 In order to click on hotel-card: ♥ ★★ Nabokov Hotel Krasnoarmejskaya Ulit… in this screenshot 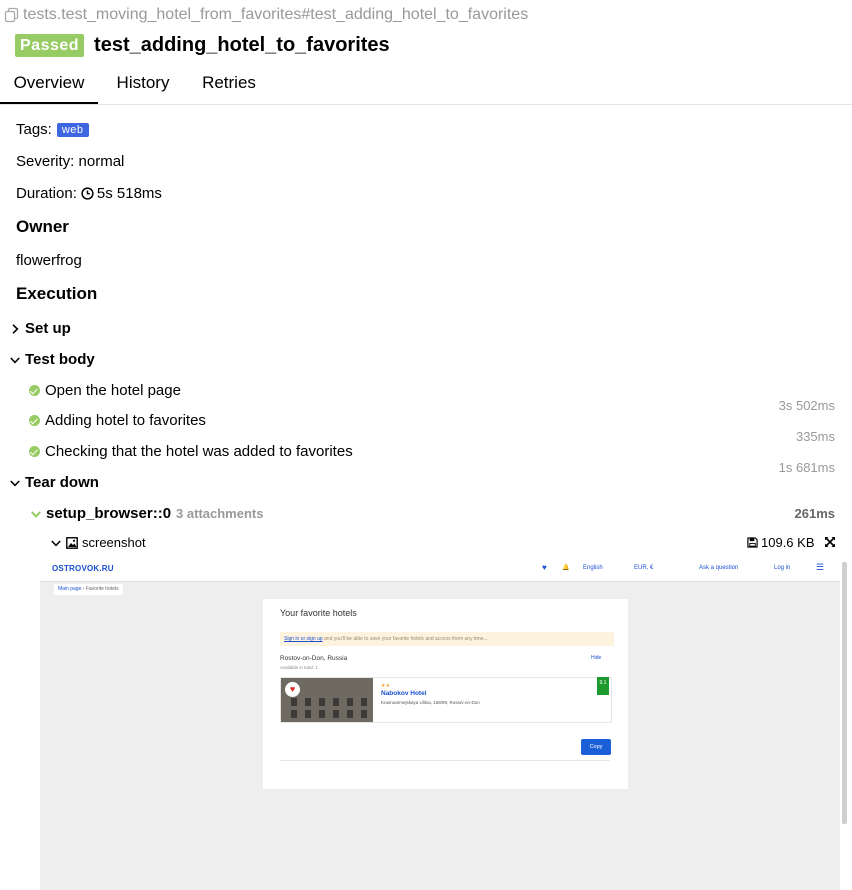, I will do `click(446, 700)`.